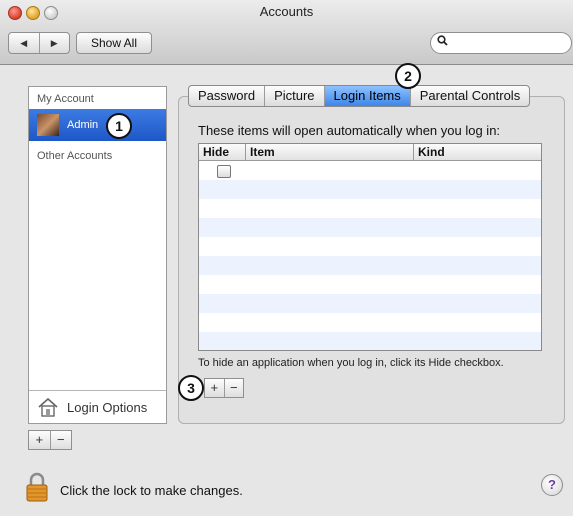  I want to click on account-add-remove: + −, so click(50, 440).